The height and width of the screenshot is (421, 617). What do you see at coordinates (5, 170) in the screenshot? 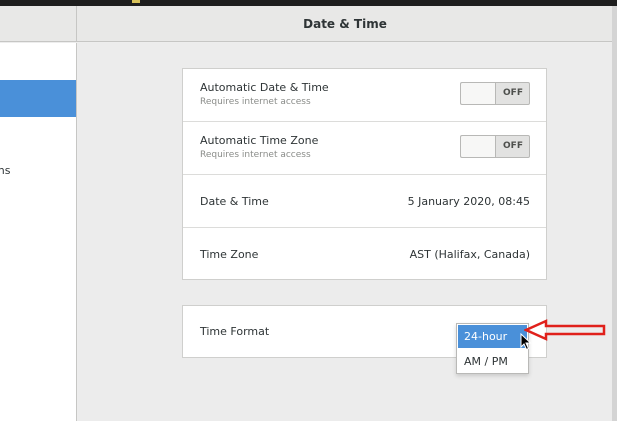
I see `sidebar-item-label: ions` at bounding box center [5, 170].